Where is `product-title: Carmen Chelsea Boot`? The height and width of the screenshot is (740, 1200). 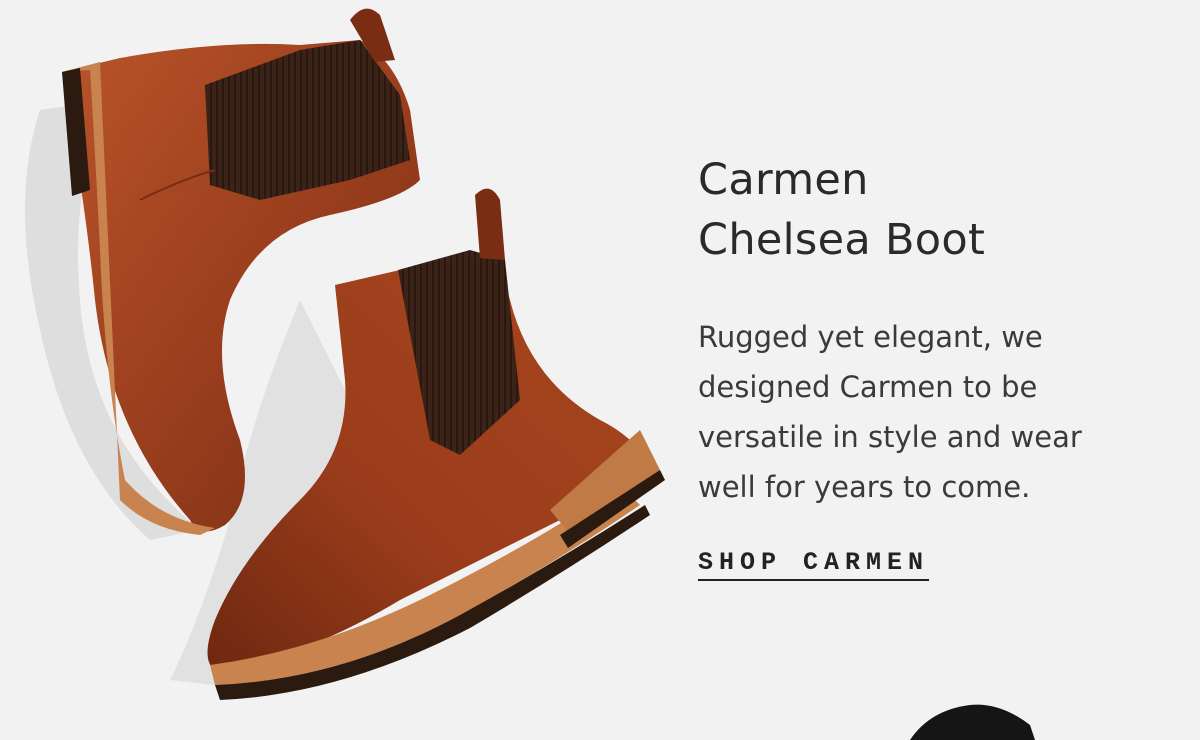 product-title: Carmen Chelsea Boot is located at coordinates (928, 210).